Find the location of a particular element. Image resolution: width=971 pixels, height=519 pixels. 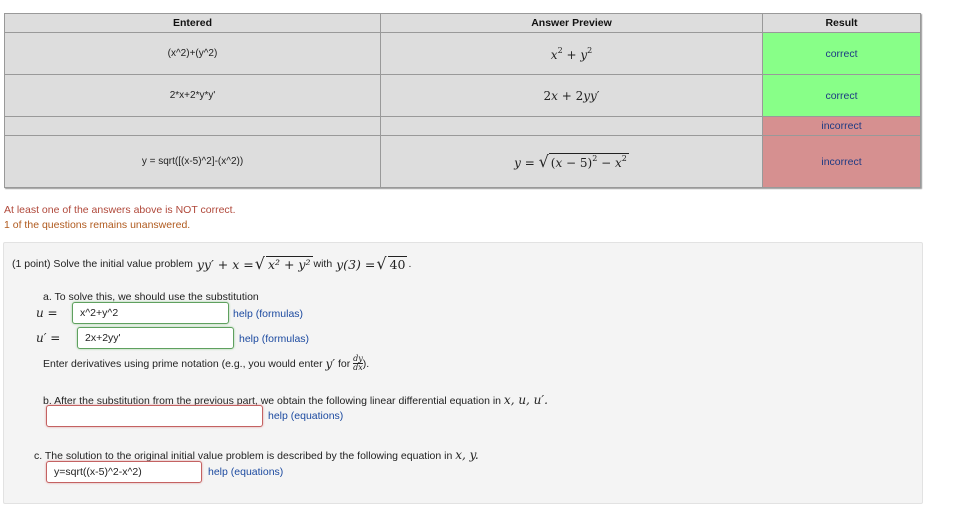

header-result: Result is located at coordinates (841, 23).